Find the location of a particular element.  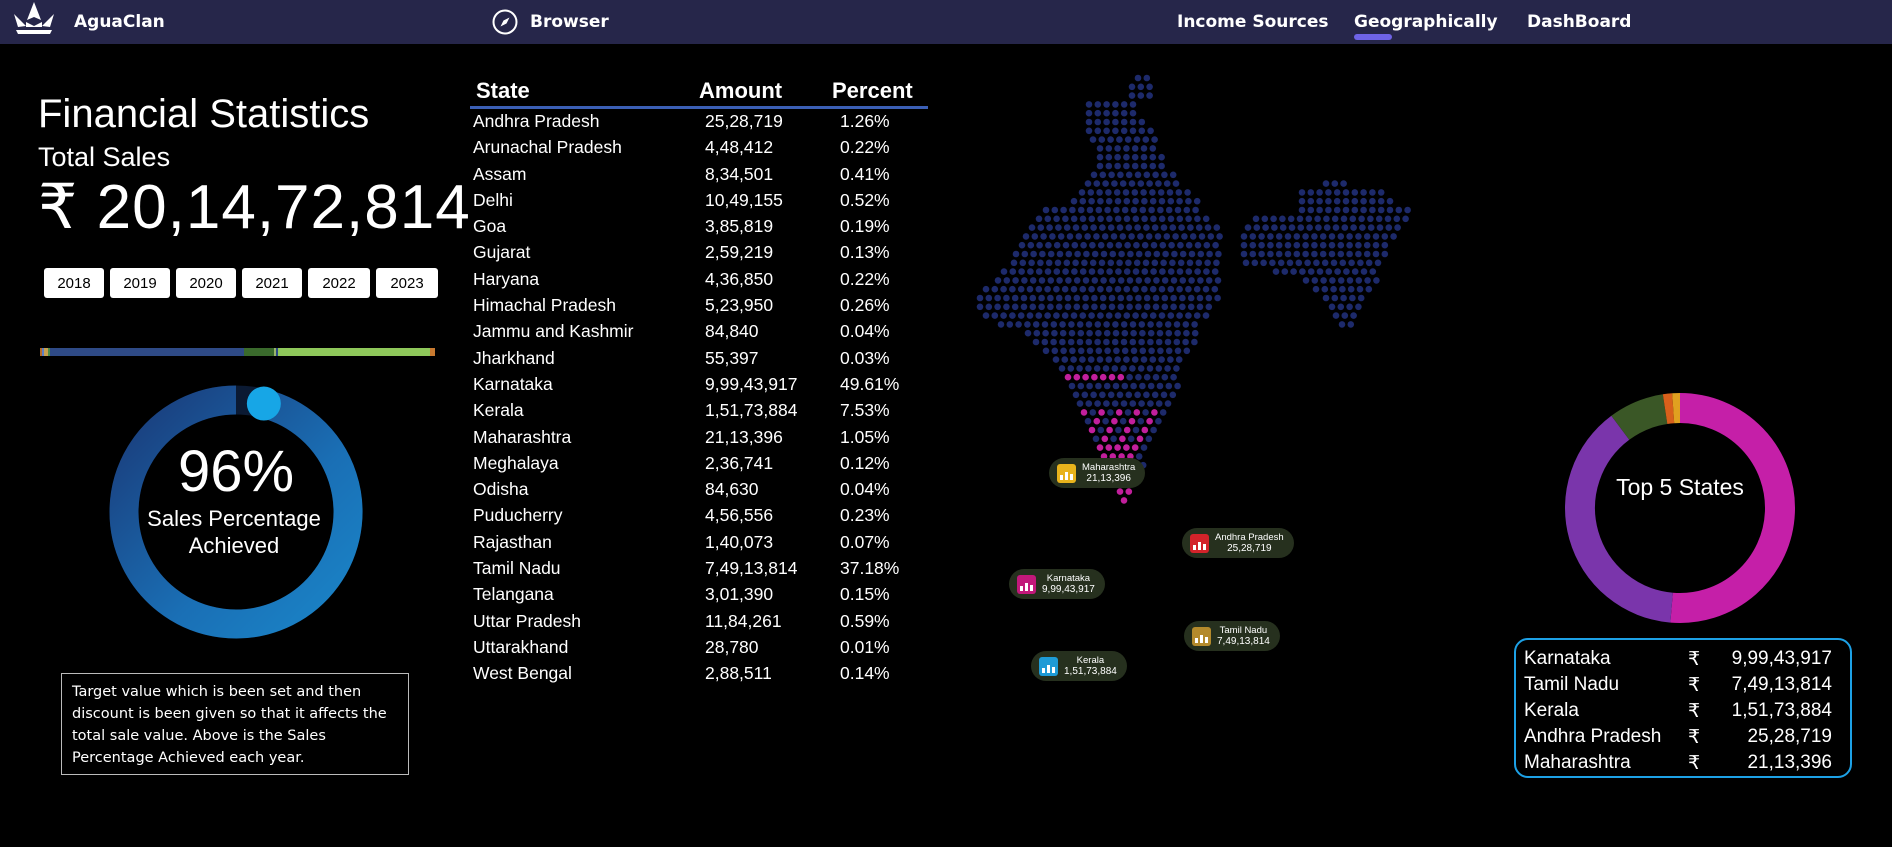

callout-karnataka: Karnataka 9,99,43,917 is located at coordinates (1057, 584).